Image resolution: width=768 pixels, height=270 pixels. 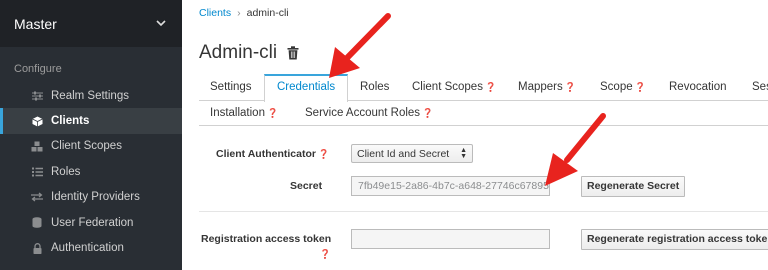 I want to click on sidebar-item-roles: Roles, so click(x=91, y=171).